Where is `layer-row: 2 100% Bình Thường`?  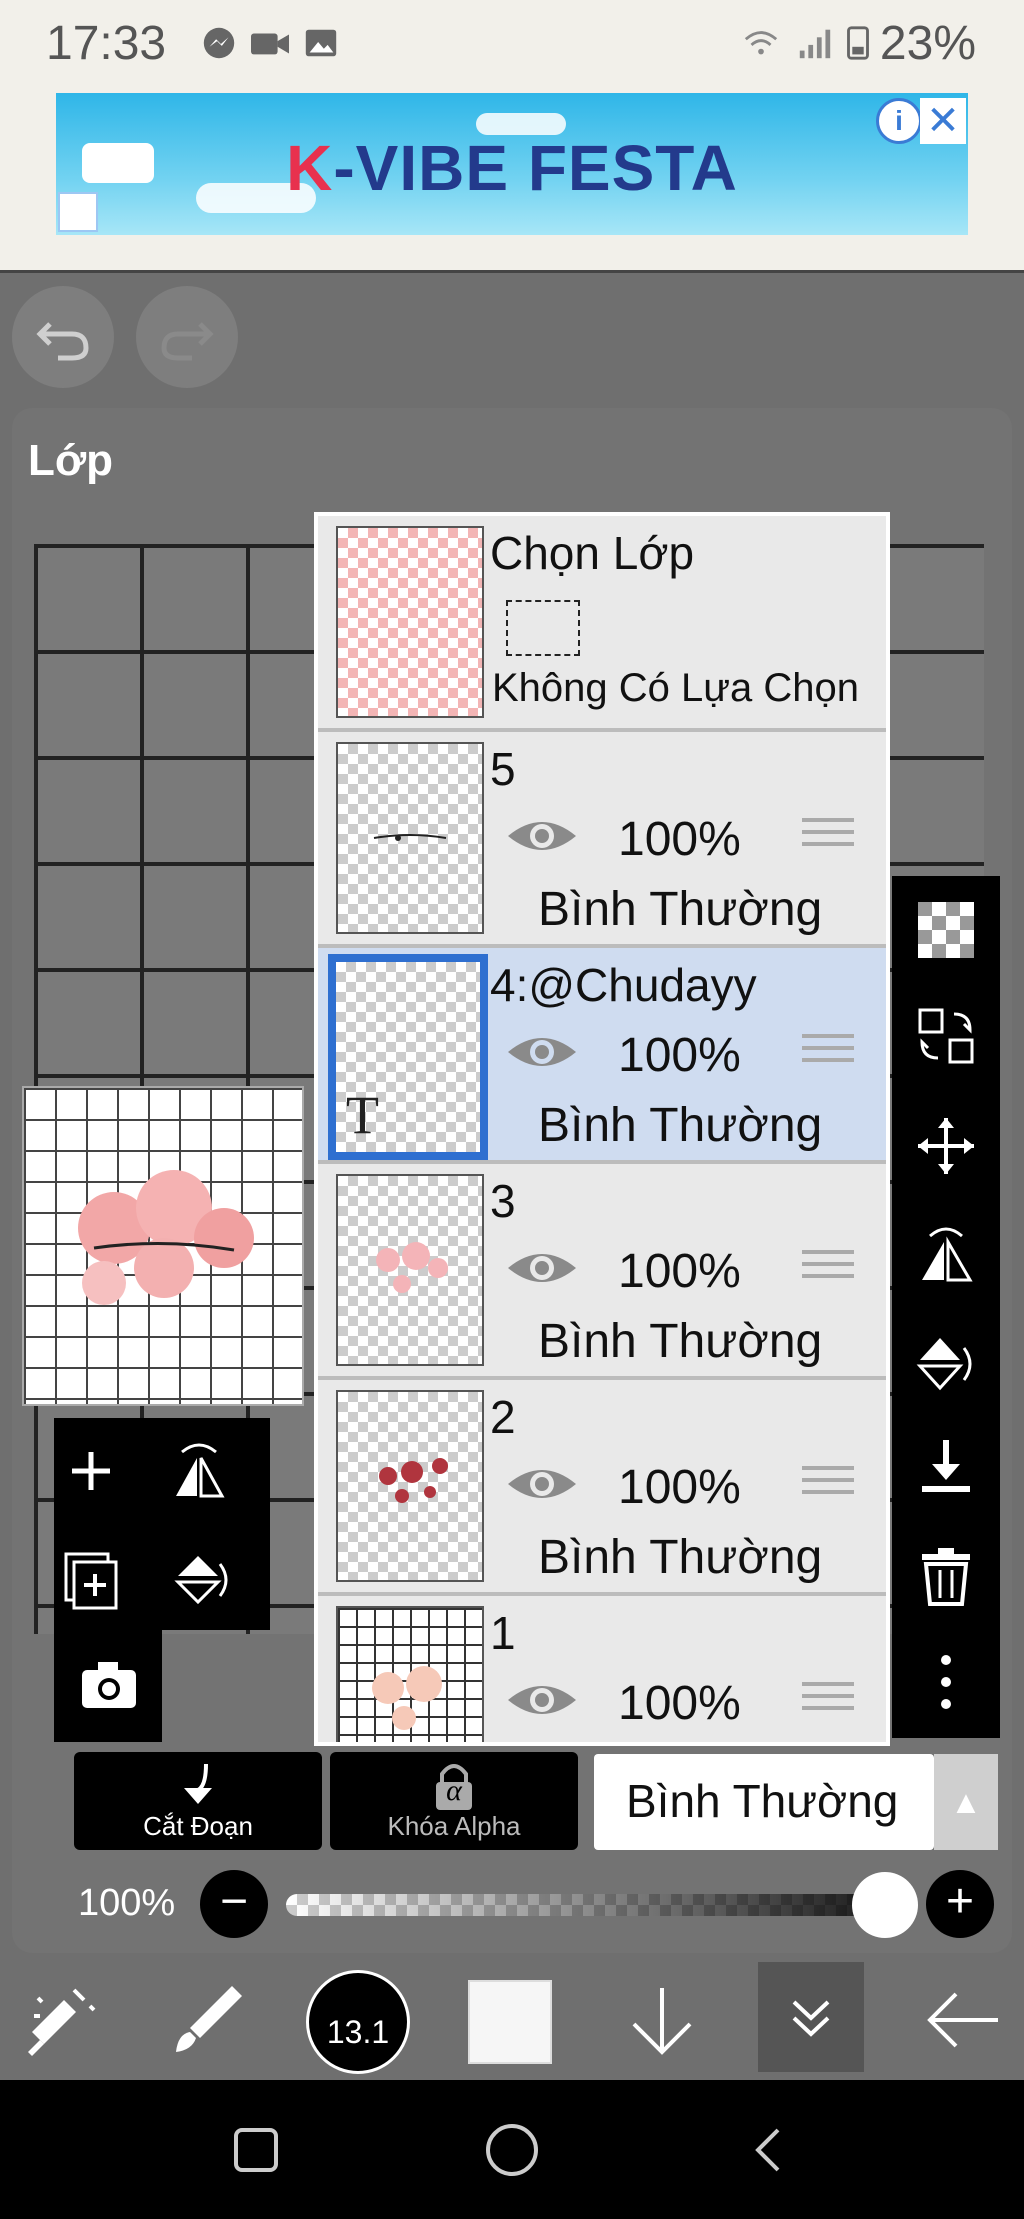
layer-row: 2 100% Bình Thường is located at coordinates (602, 1488).